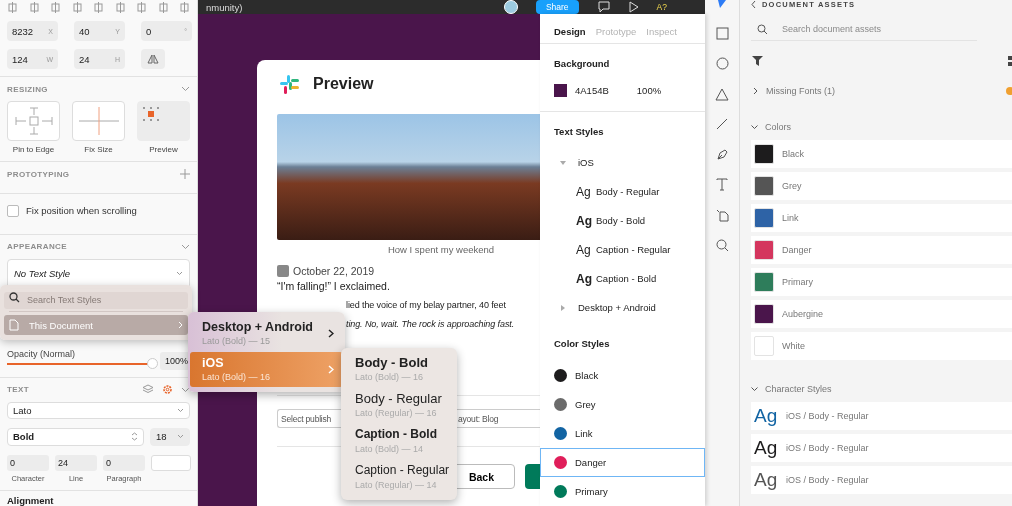 The width and height of the screenshot is (1012, 506). Describe the element at coordinates (171, 462) in the screenshot. I see `color-well` at that location.